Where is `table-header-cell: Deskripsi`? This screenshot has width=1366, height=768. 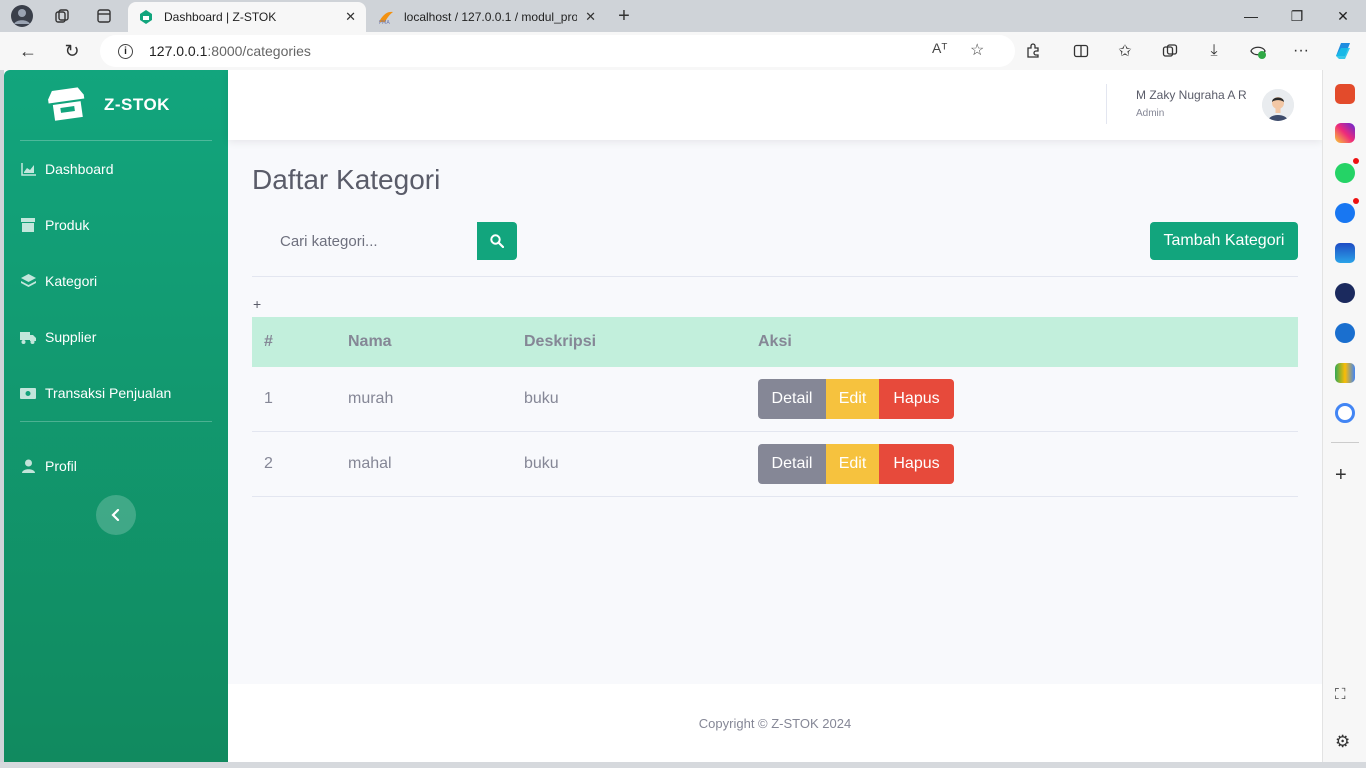
table-header-cell: Deskripsi is located at coordinates (560, 341).